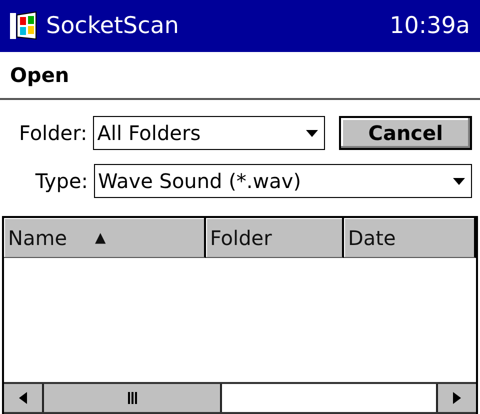 The width and height of the screenshot is (480, 414). Describe the element at coordinates (209, 133) in the screenshot. I see `folder-dropdown: All Folders` at that location.